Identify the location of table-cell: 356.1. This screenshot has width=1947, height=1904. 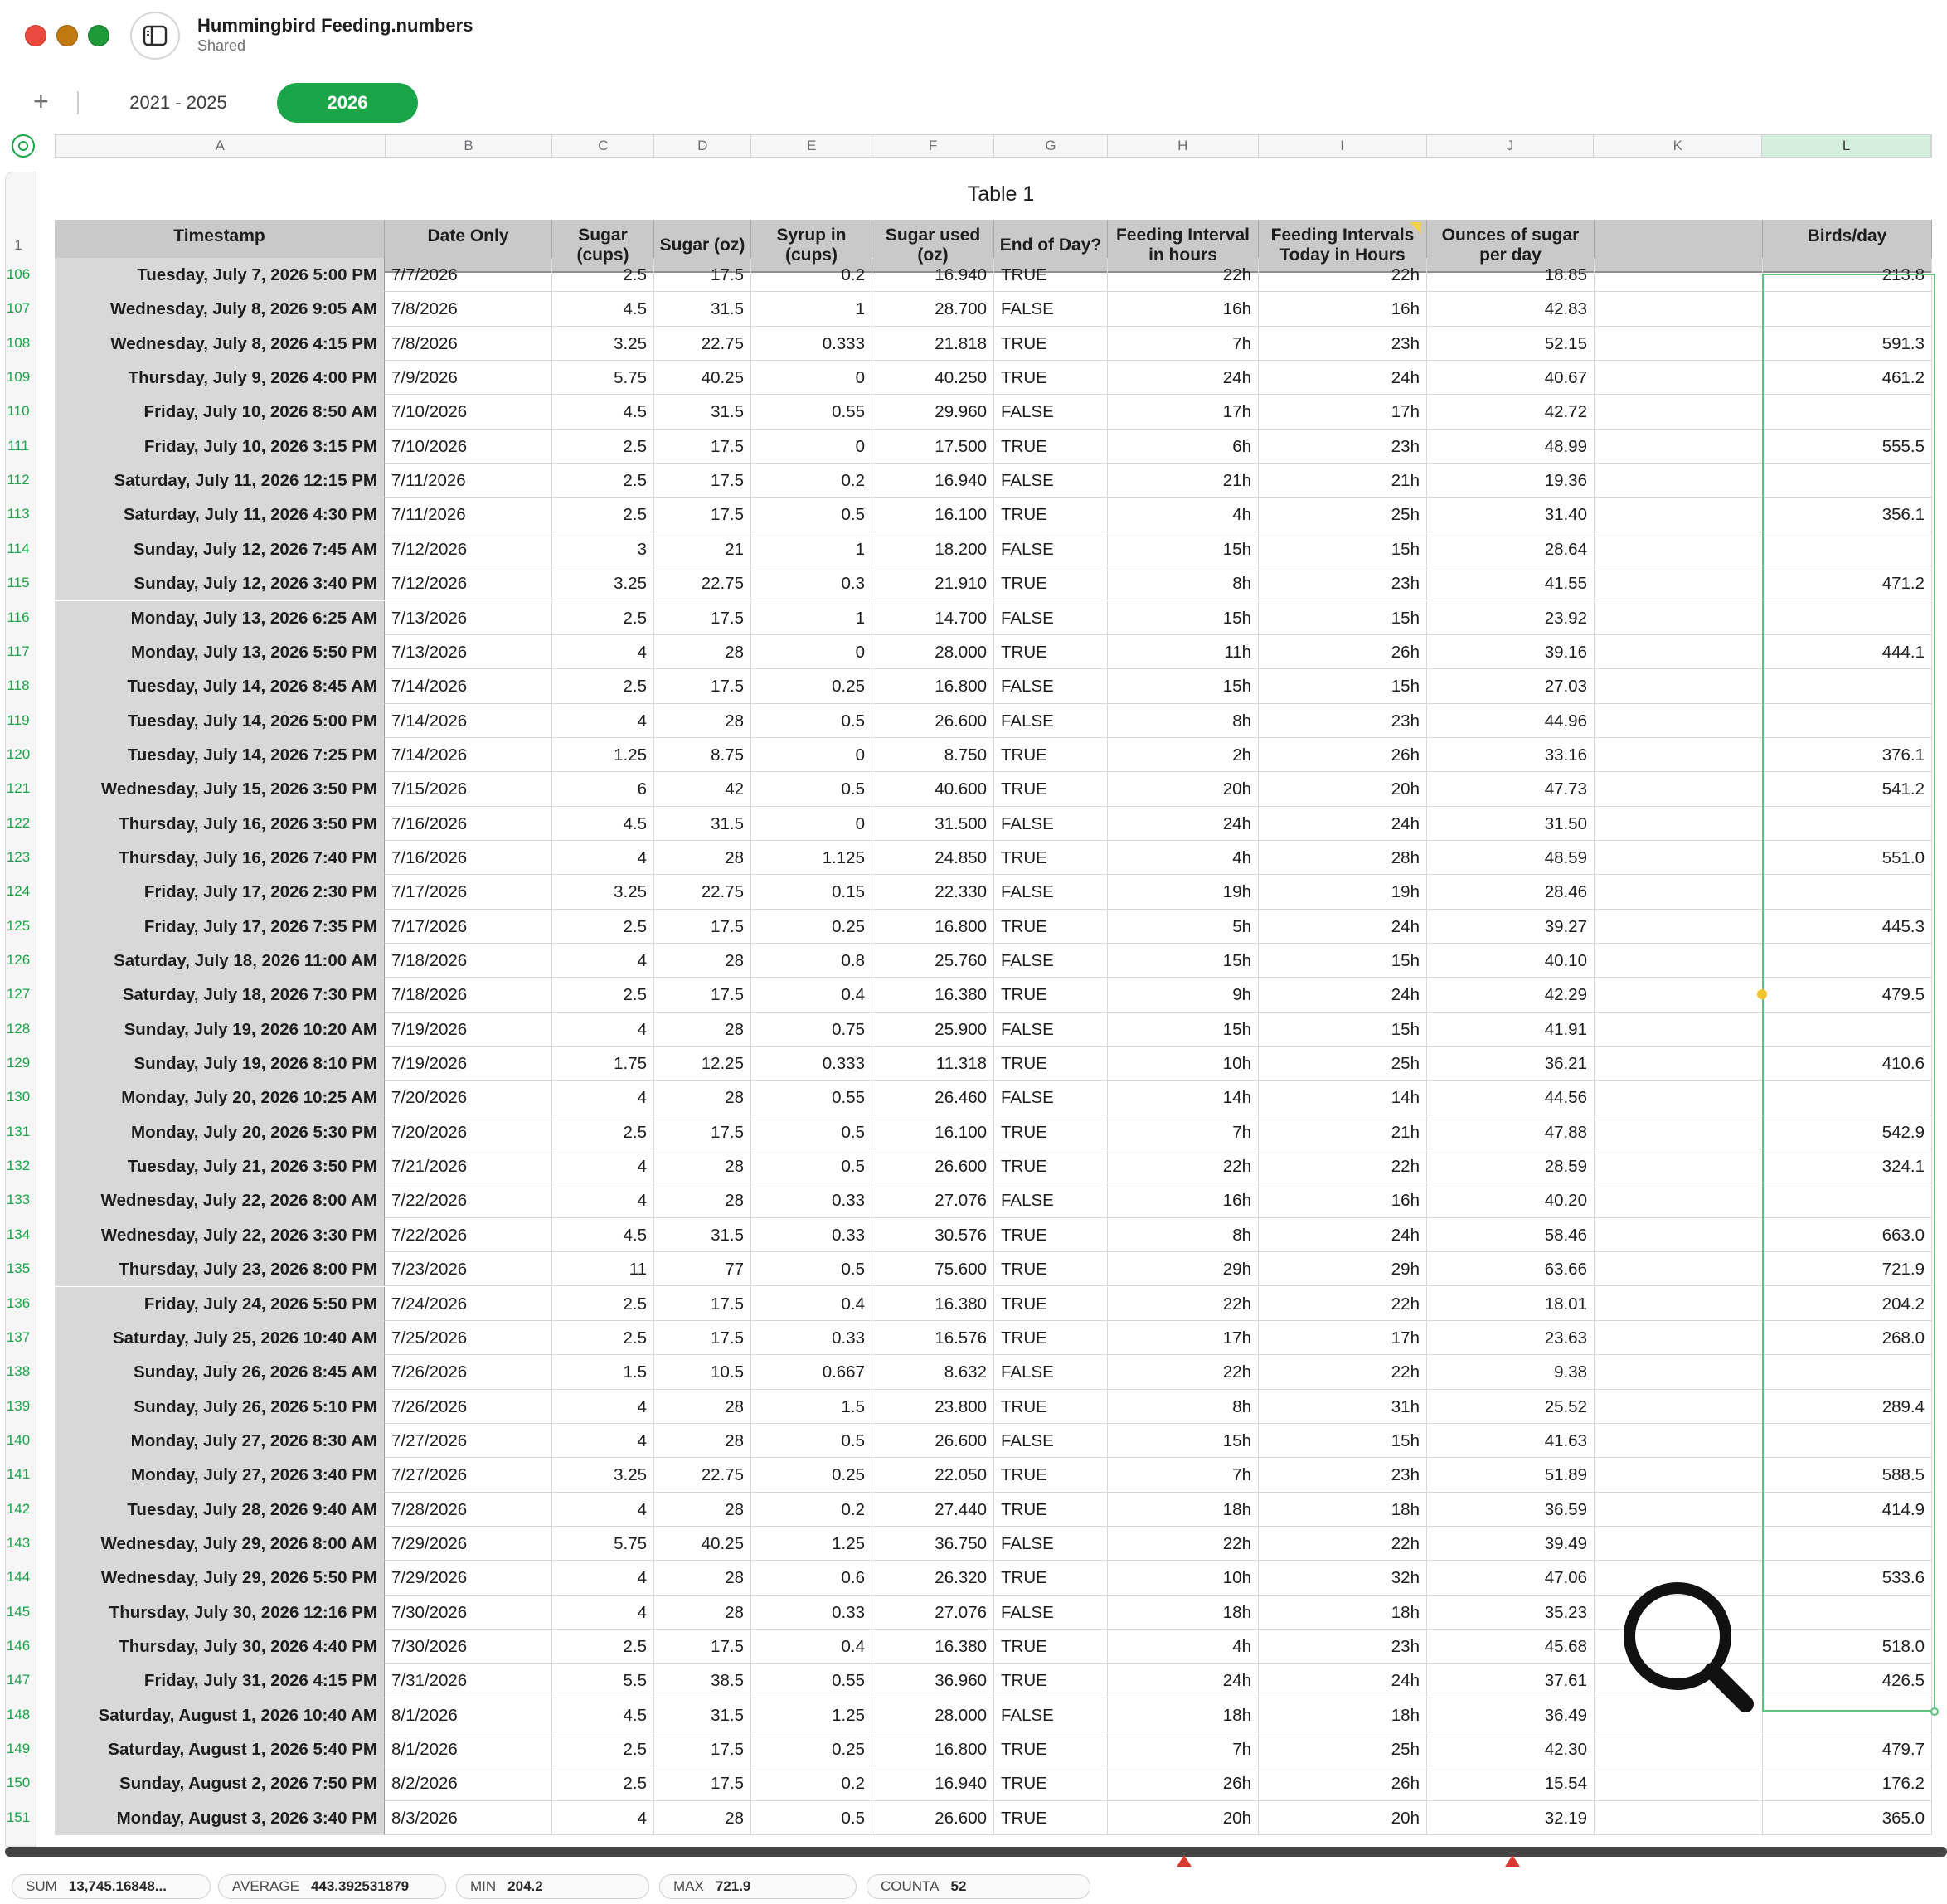
(1848, 515).